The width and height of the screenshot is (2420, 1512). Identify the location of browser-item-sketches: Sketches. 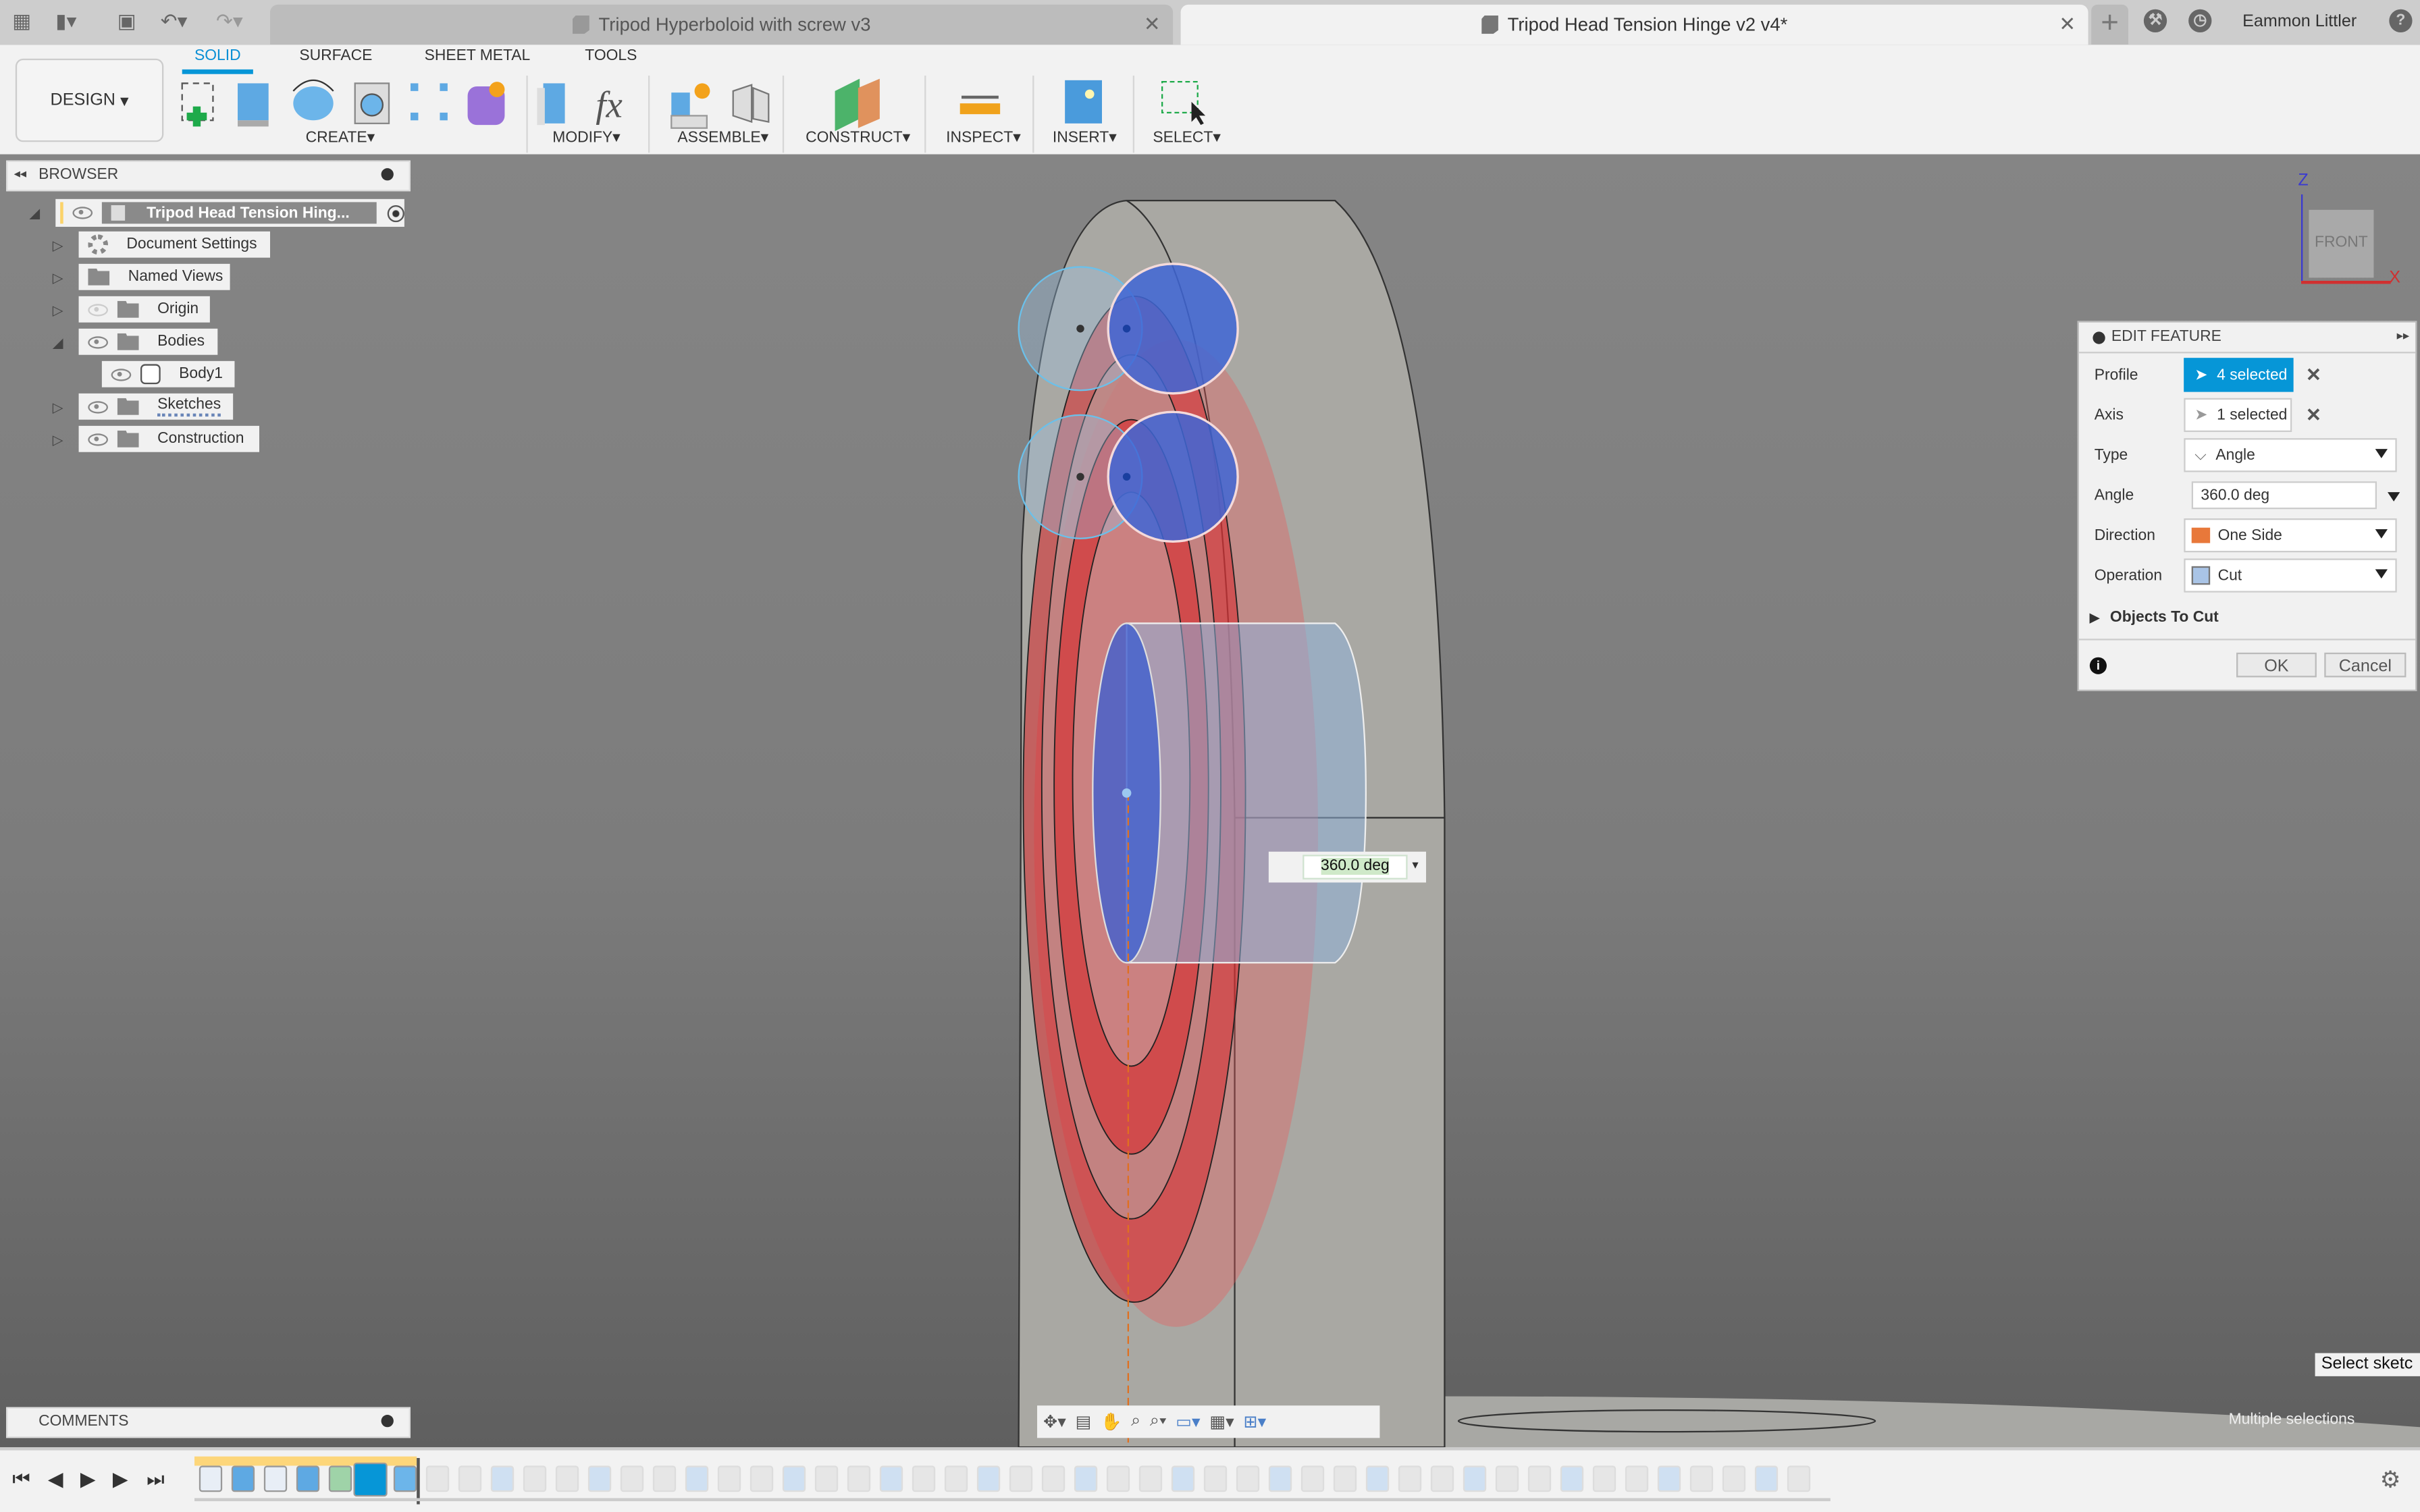
(156, 406).